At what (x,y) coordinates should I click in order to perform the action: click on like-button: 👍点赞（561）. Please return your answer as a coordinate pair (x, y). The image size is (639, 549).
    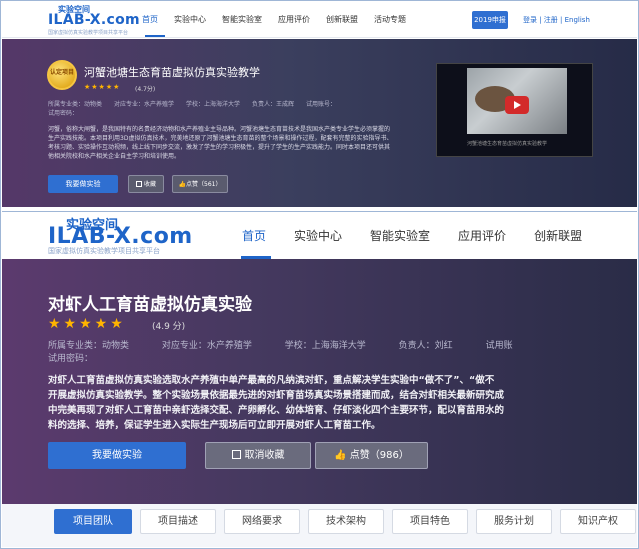
    Looking at the image, I should click on (200, 184).